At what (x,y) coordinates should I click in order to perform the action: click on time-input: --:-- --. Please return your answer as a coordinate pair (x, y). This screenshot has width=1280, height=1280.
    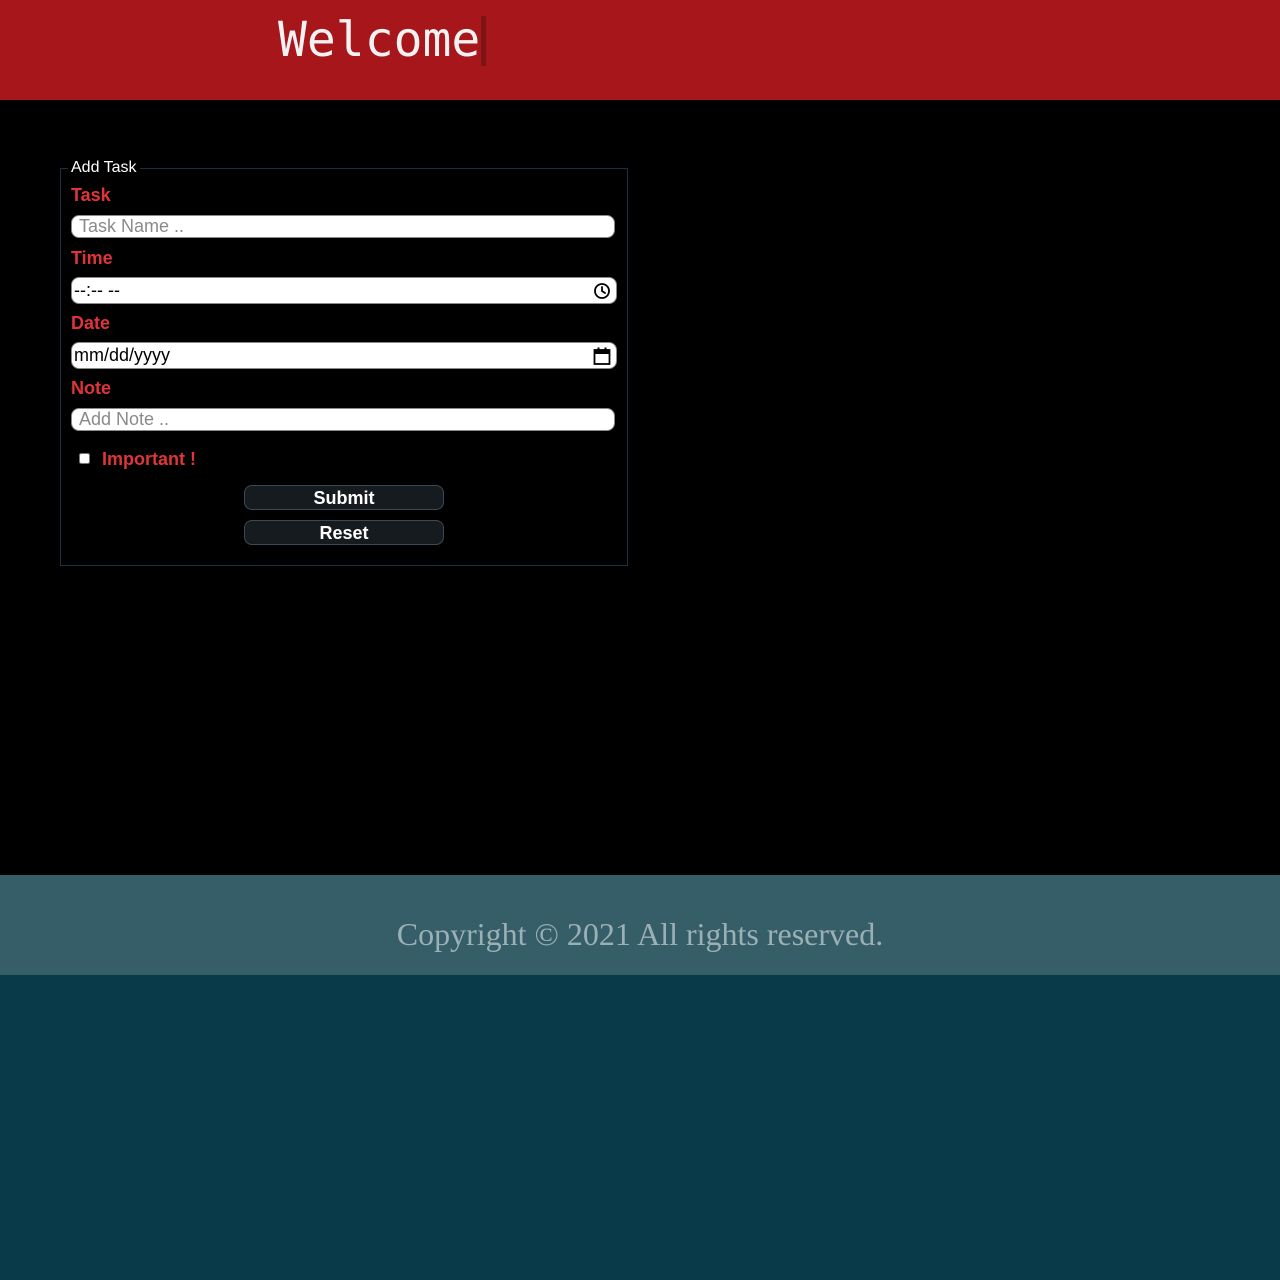
    Looking at the image, I should click on (344, 290).